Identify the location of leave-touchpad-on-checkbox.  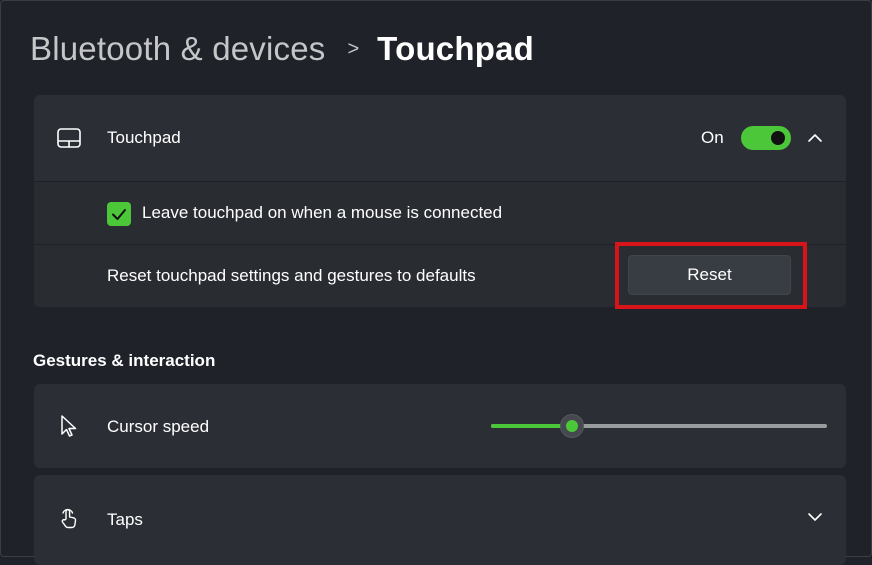
(119, 214).